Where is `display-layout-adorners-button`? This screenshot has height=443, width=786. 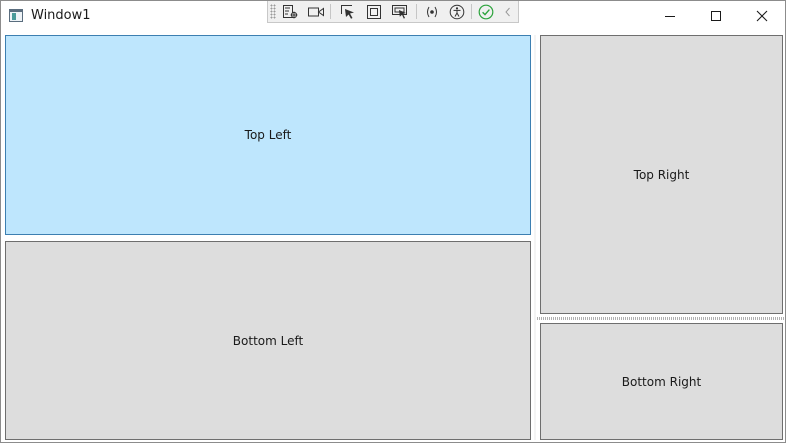 display-layout-adorners-button is located at coordinates (374, 12).